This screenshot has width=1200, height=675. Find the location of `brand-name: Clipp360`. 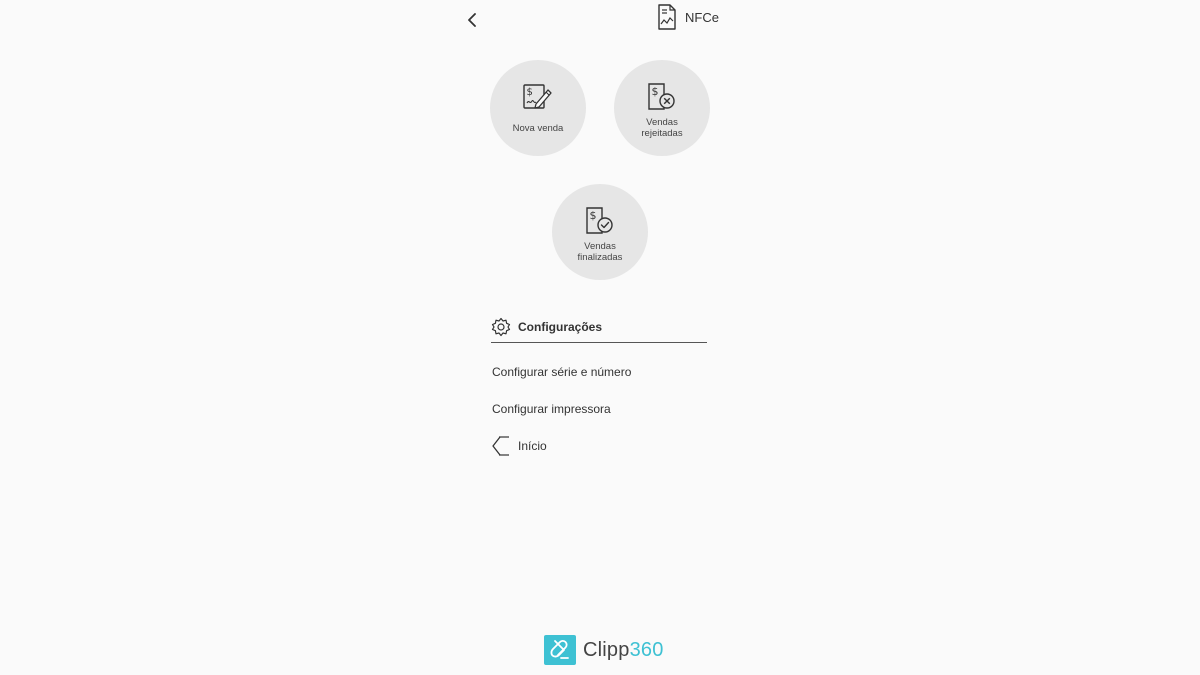

brand-name: Clipp360 is located at coordinates (623, 650).